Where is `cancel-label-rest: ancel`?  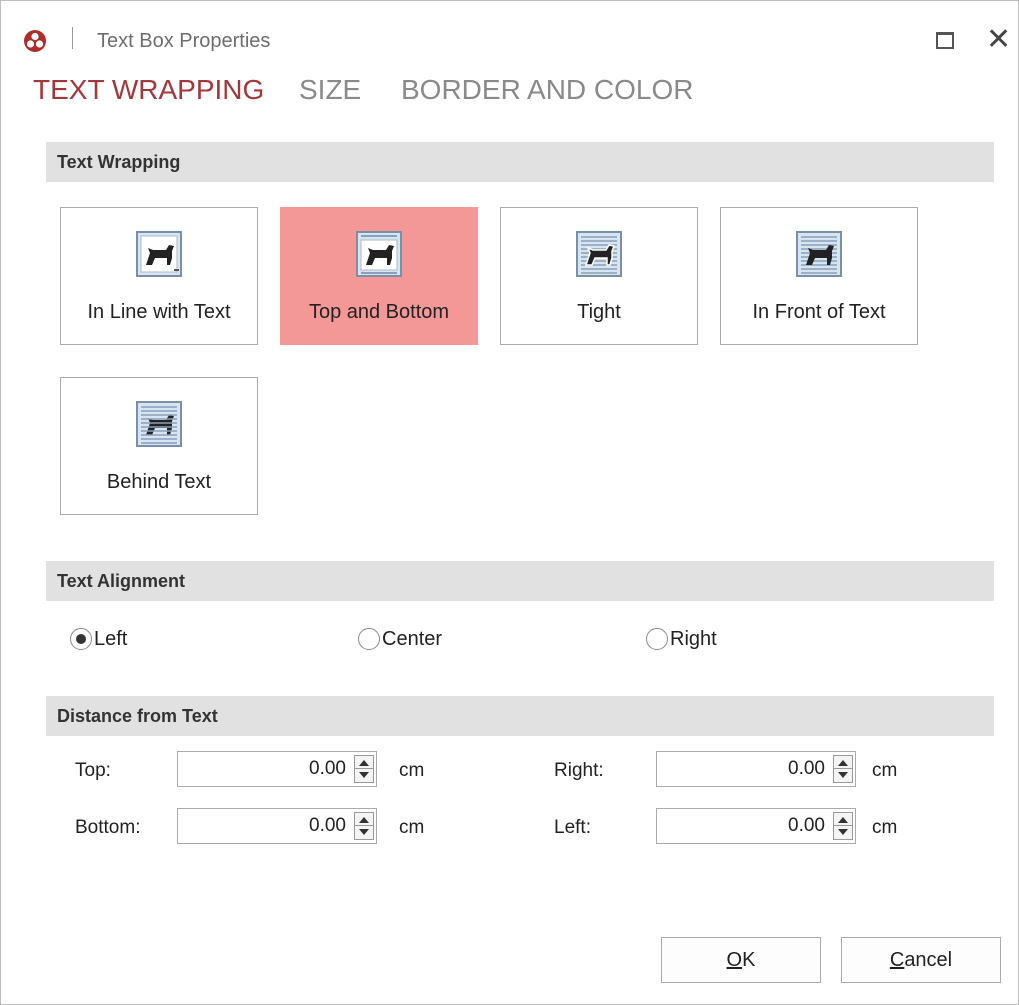
cancel-label-rest: ancel is located at coordinates (928, 960).